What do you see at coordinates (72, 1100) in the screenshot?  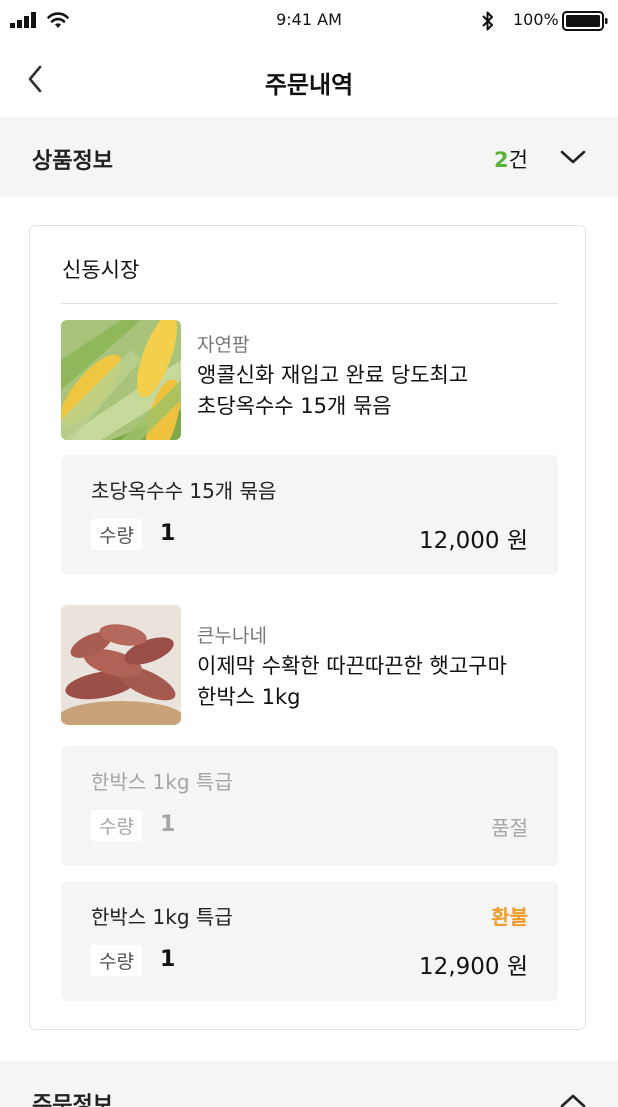 I see `section-title: 주문정보` at bounding box center [72, 1100].